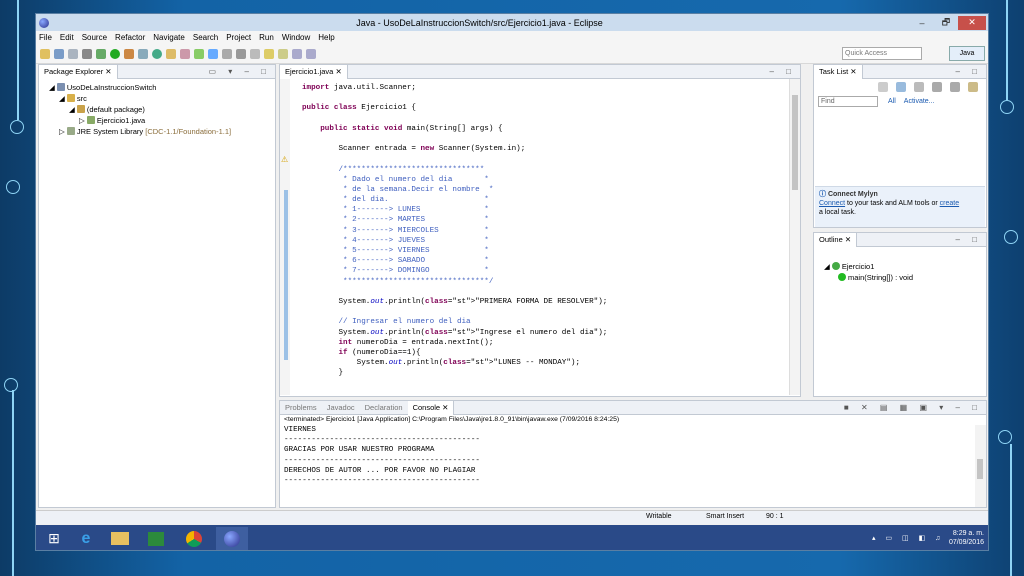  What do you see at coordinates (238, 37) in the screenshot?
I see `menu-project: Project` at bounding box center [238, 37].